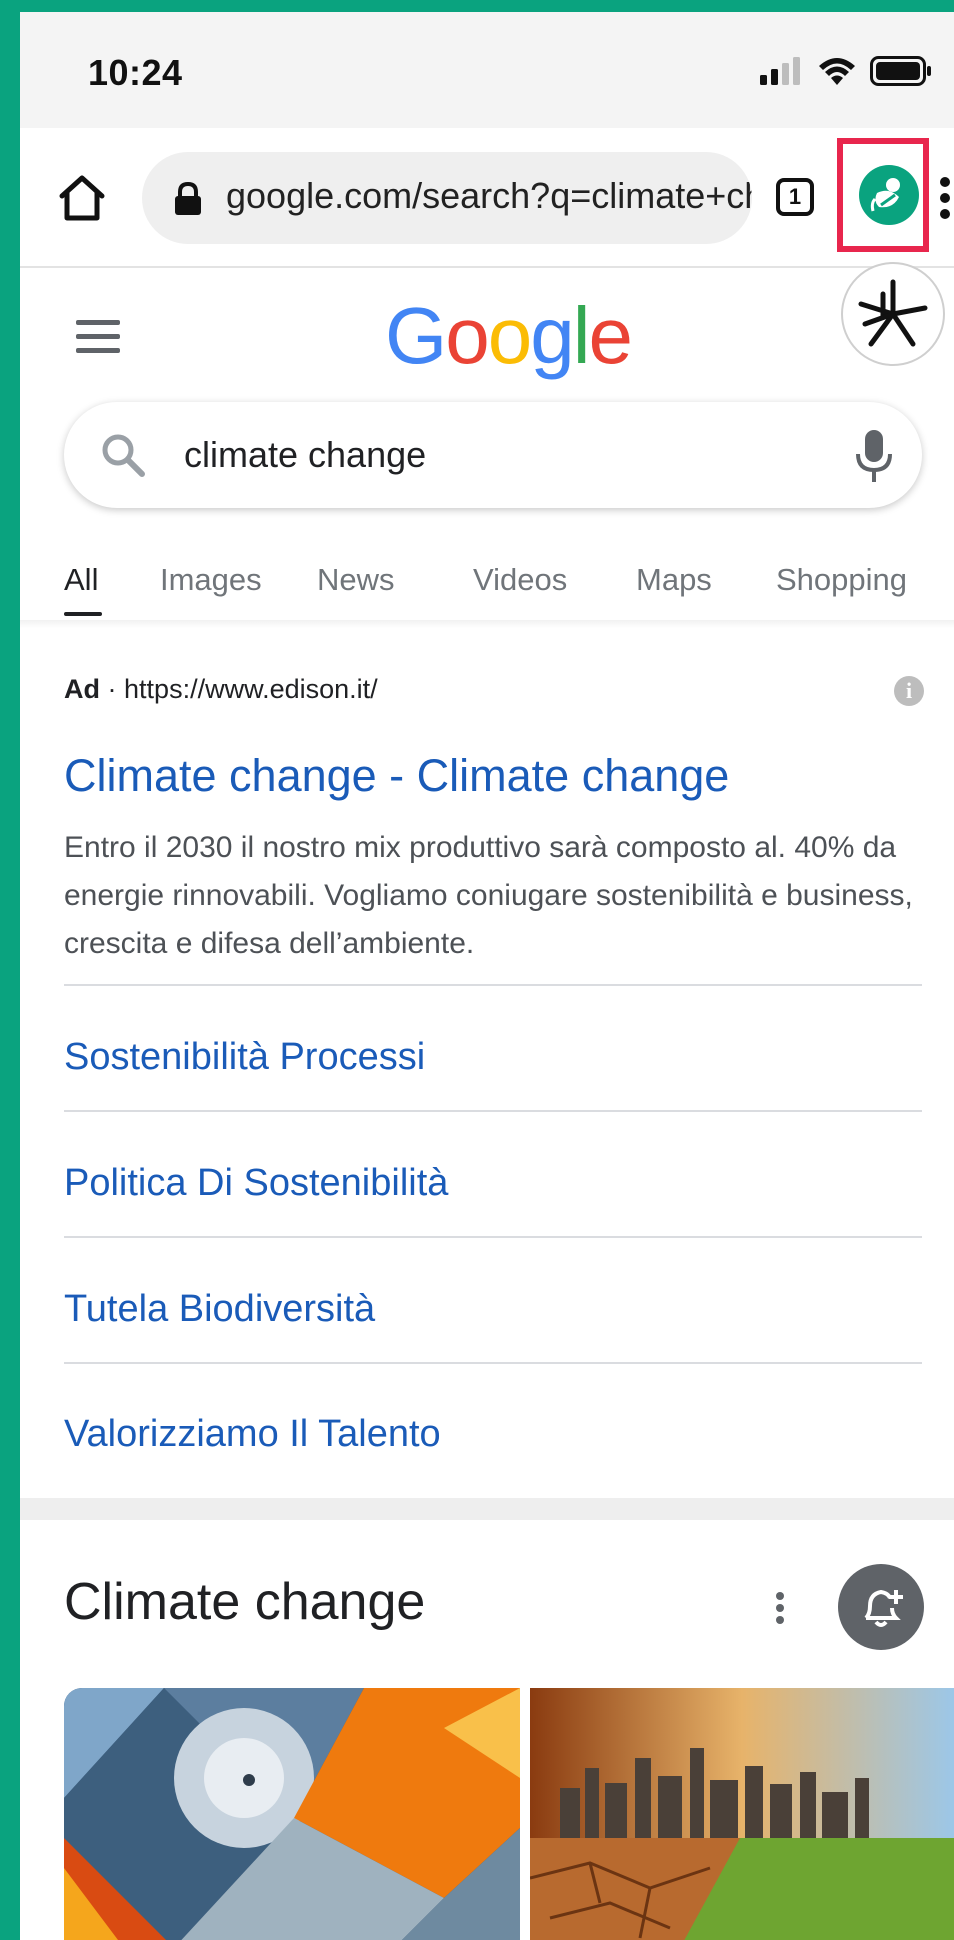  I want to click on sitelink-valorizziamo-talento: Valorizziamo Il Talento, so click(252, 1434).